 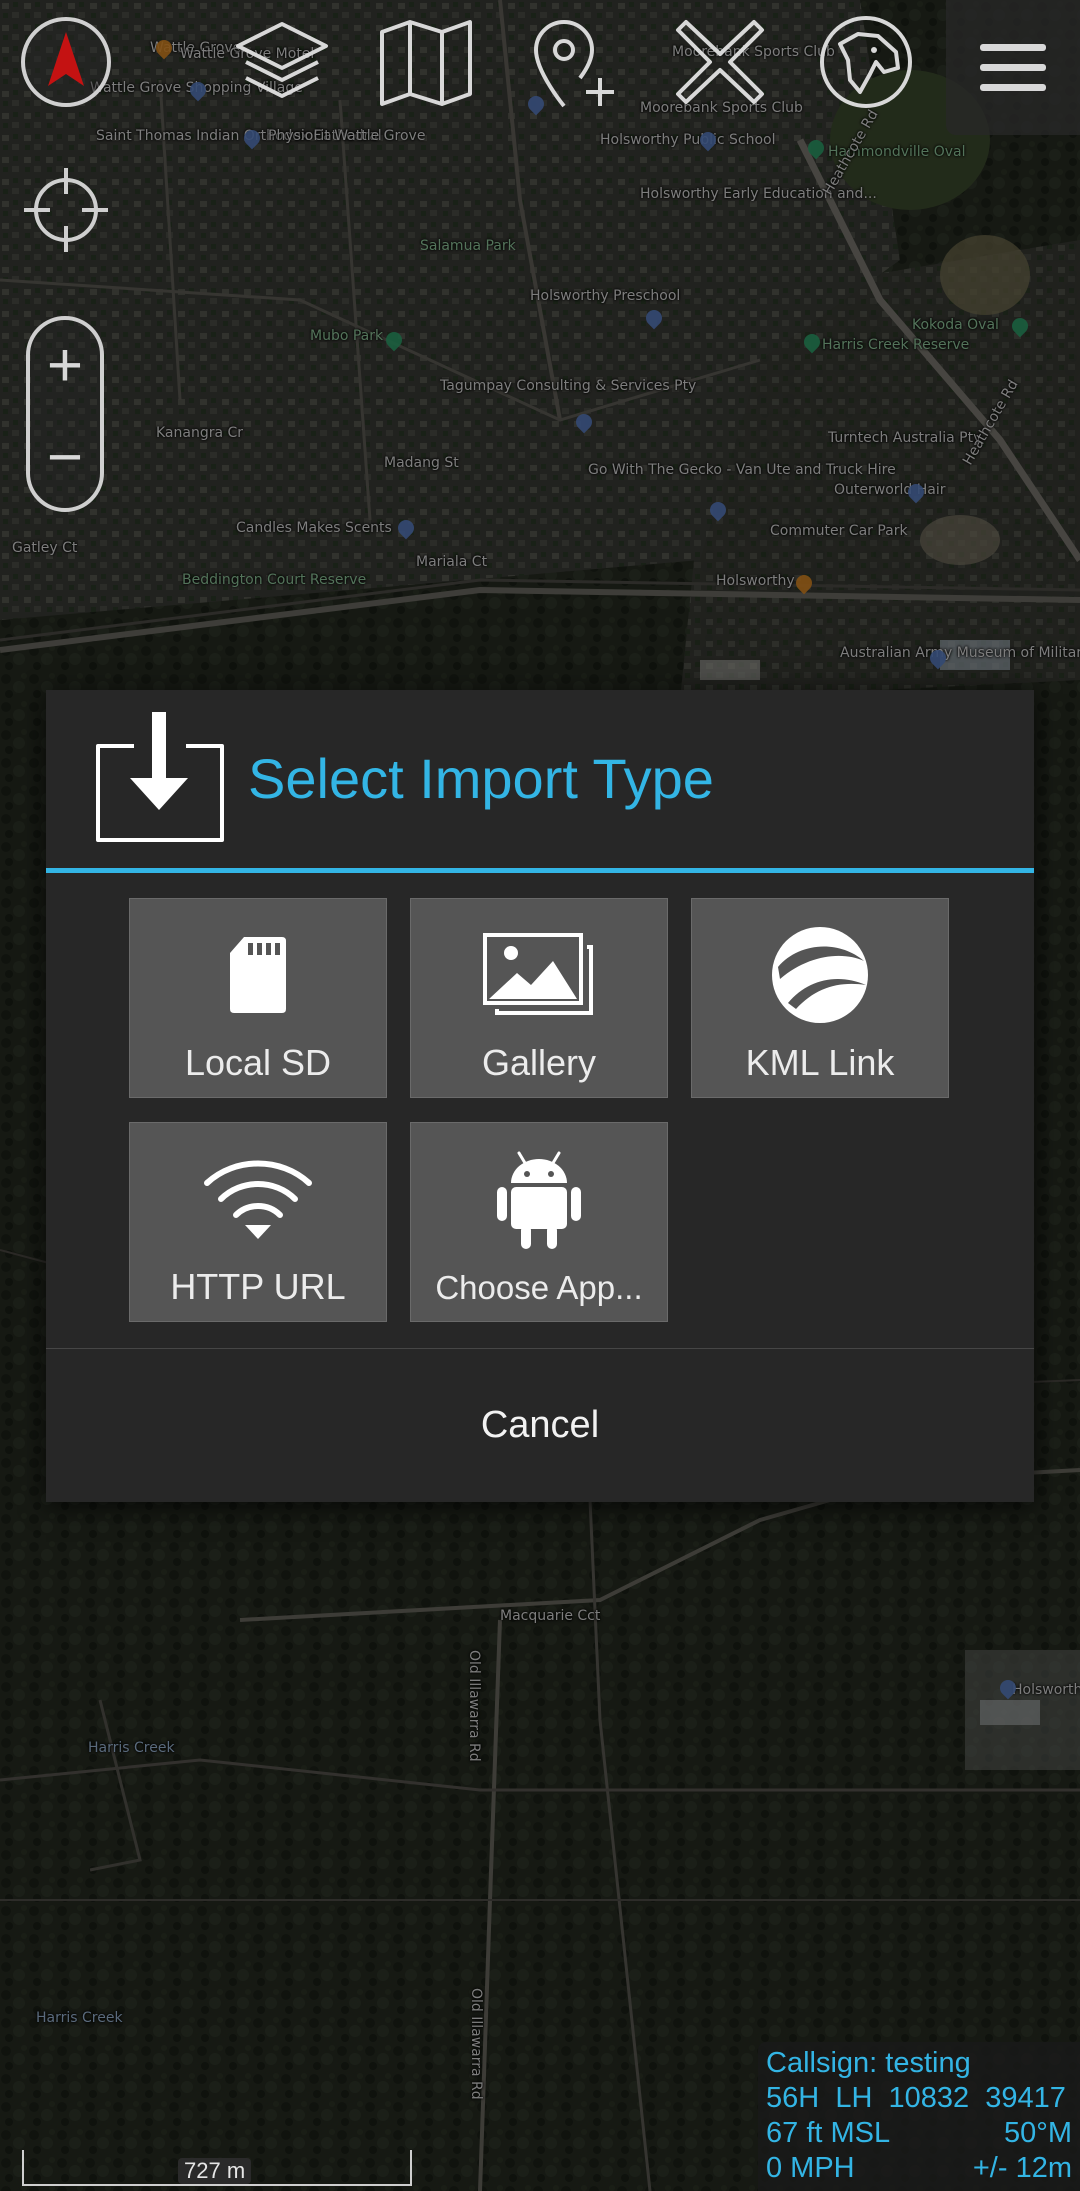 What do you see at coordinates (916, 2098) in the screenshot?
I see `grid-coordinates: 56H LH 10832 39417` at bounding box center [916, 2098].